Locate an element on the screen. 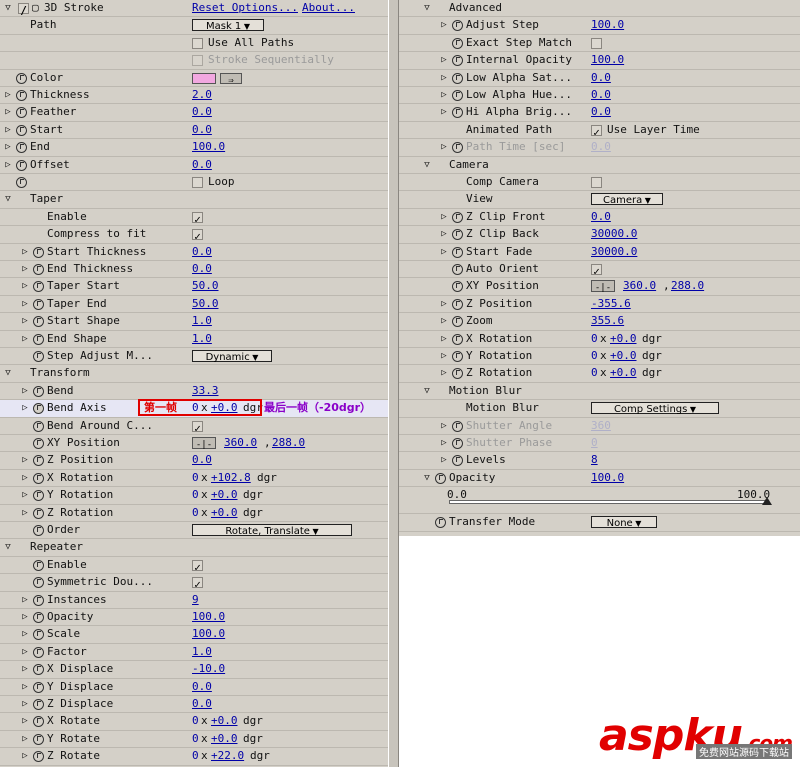  eyedropper-icon: ⇒ is located at coordinates (231, 79).